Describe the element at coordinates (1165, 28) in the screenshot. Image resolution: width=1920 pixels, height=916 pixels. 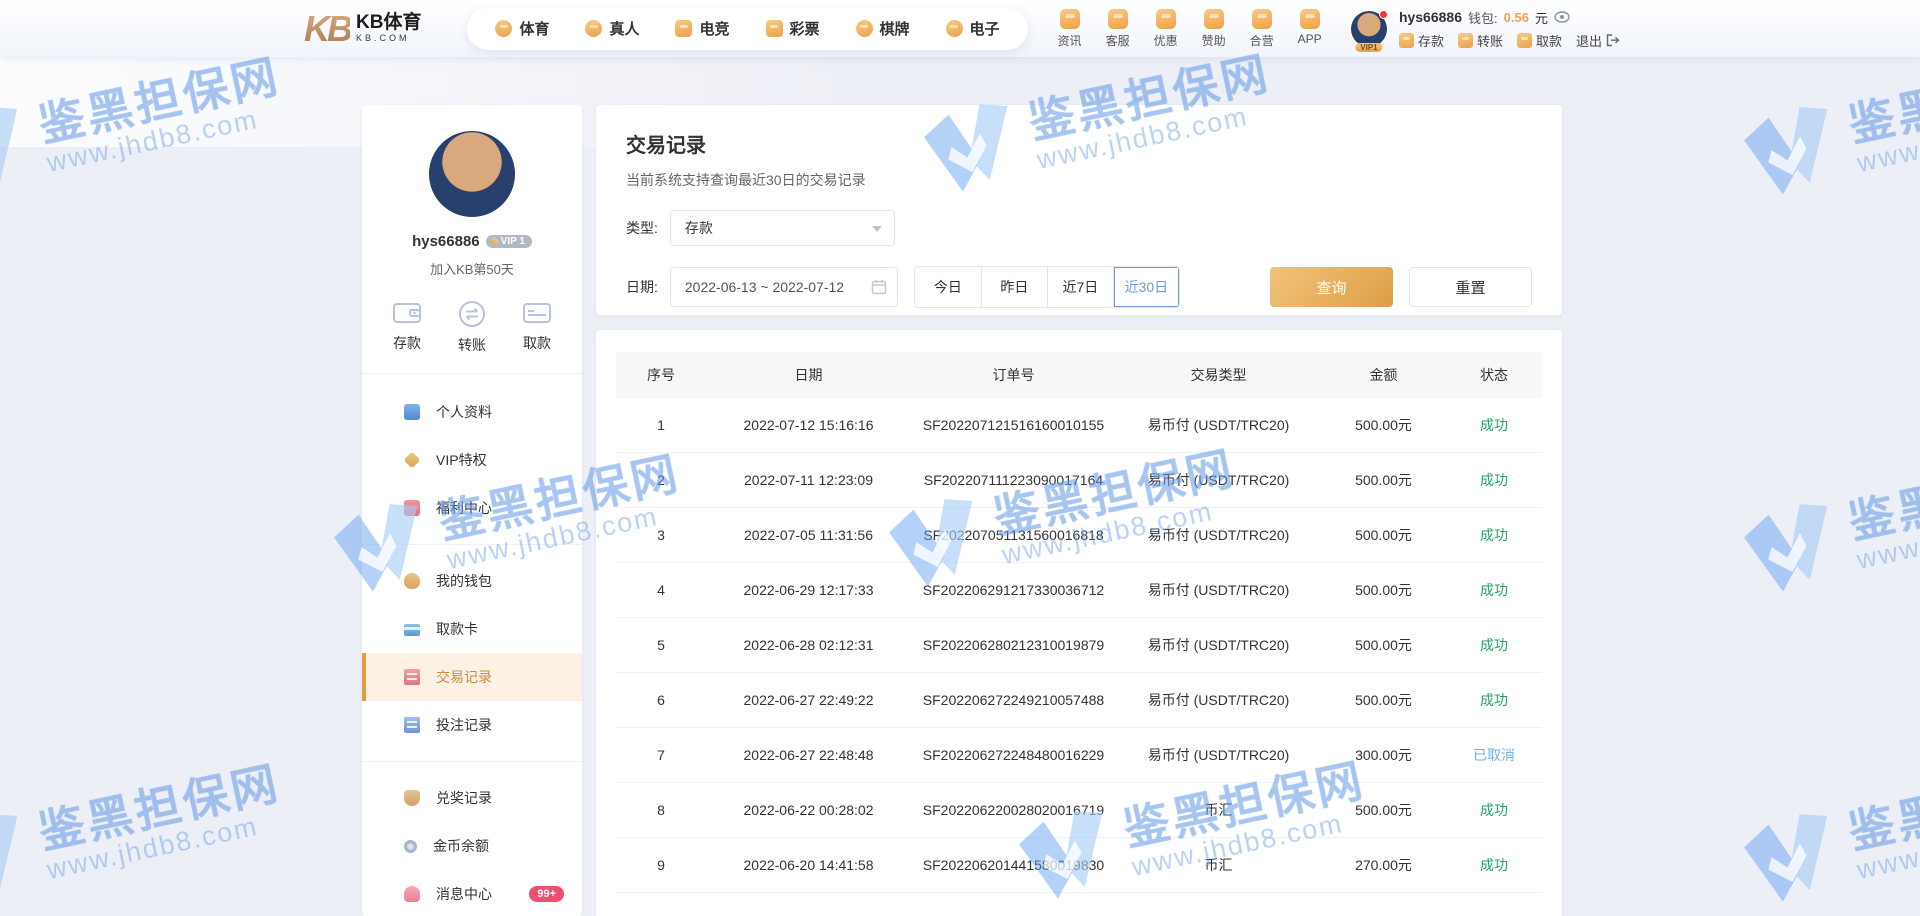
I see `quick-link-promo: 优惠` at that location.